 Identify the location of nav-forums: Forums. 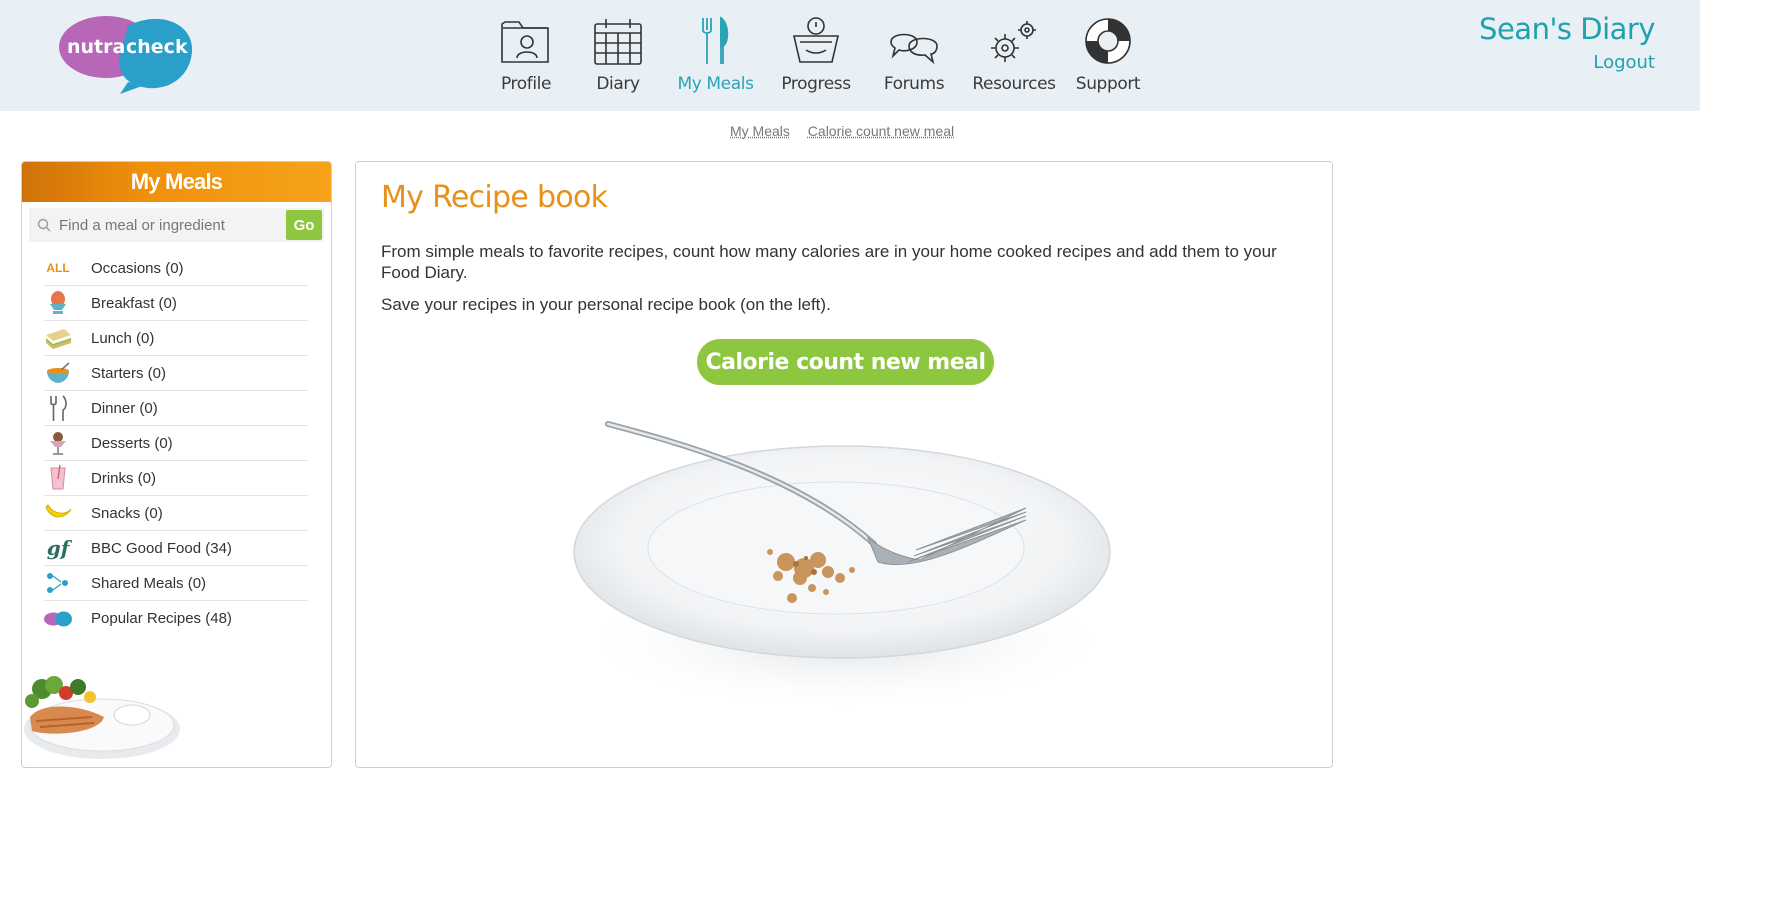
(914, 59).